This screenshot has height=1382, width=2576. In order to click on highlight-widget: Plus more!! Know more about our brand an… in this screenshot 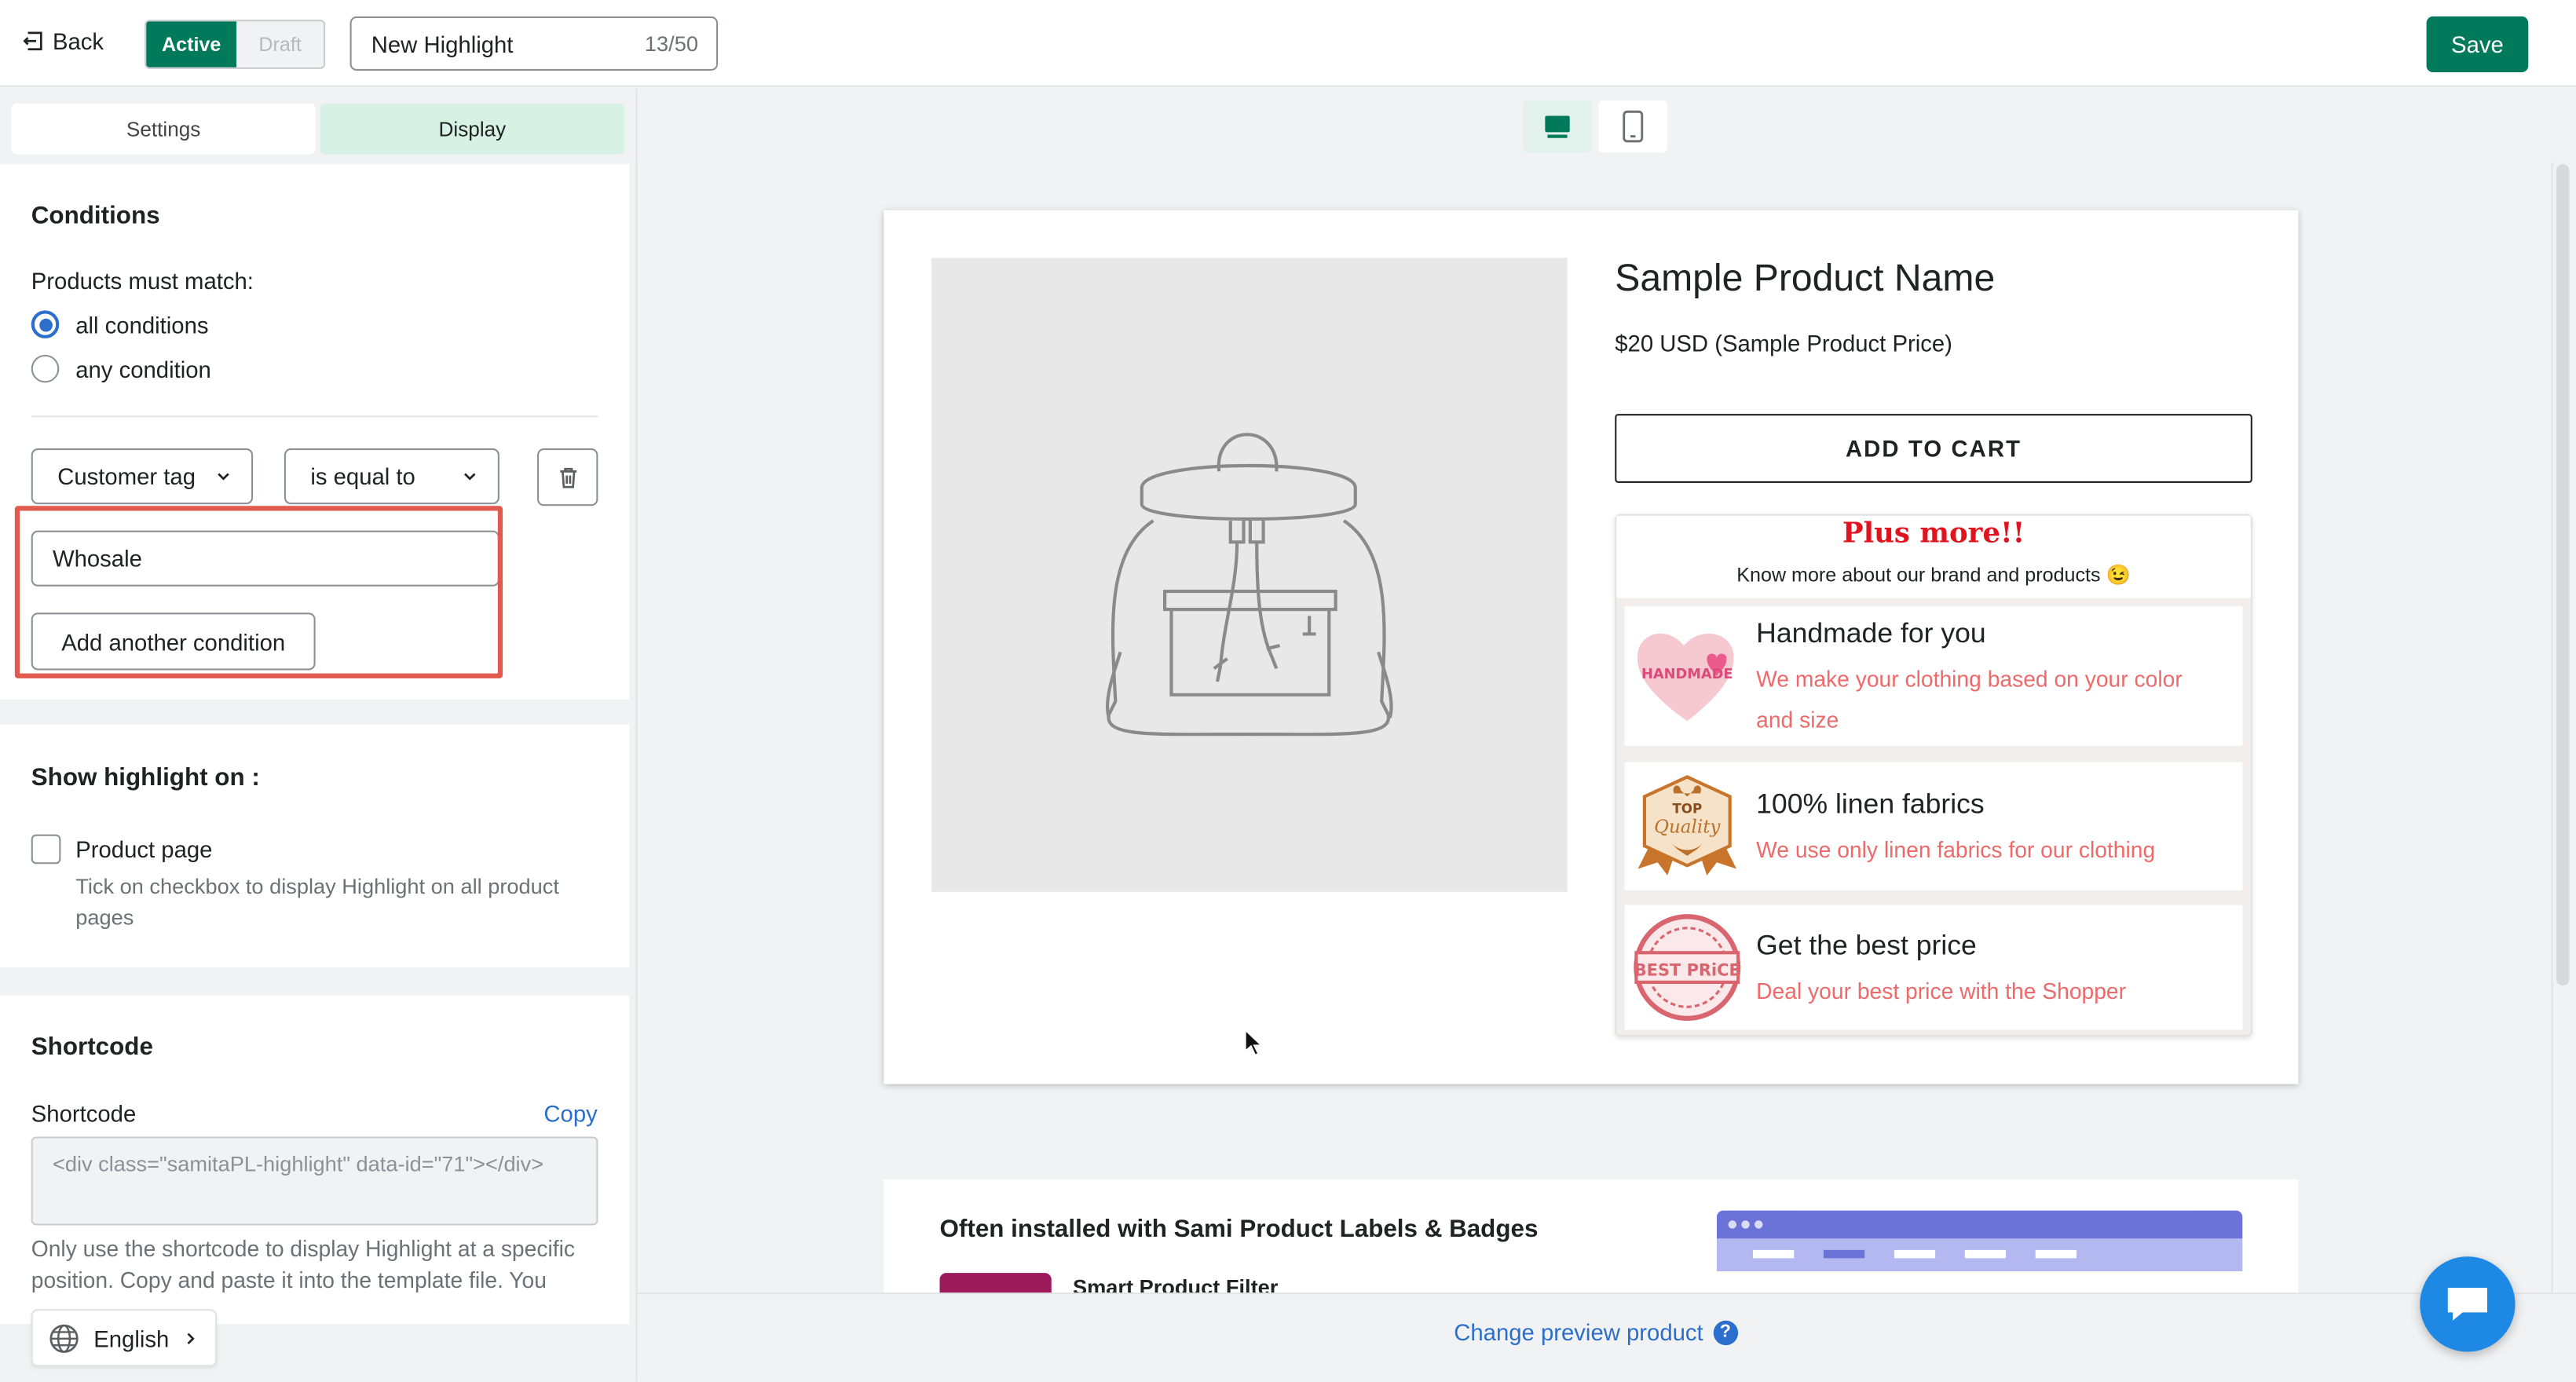, I will do `click(1933, 775)`.